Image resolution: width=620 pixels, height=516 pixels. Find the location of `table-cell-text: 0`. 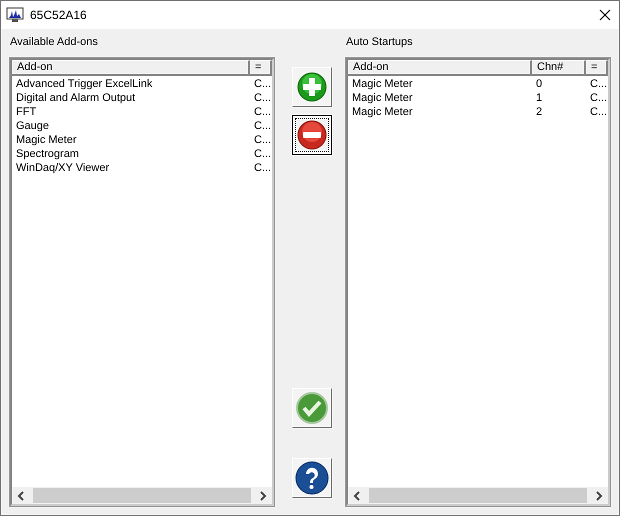

table-cell-text: 0 is located at coordinates (539, 84).